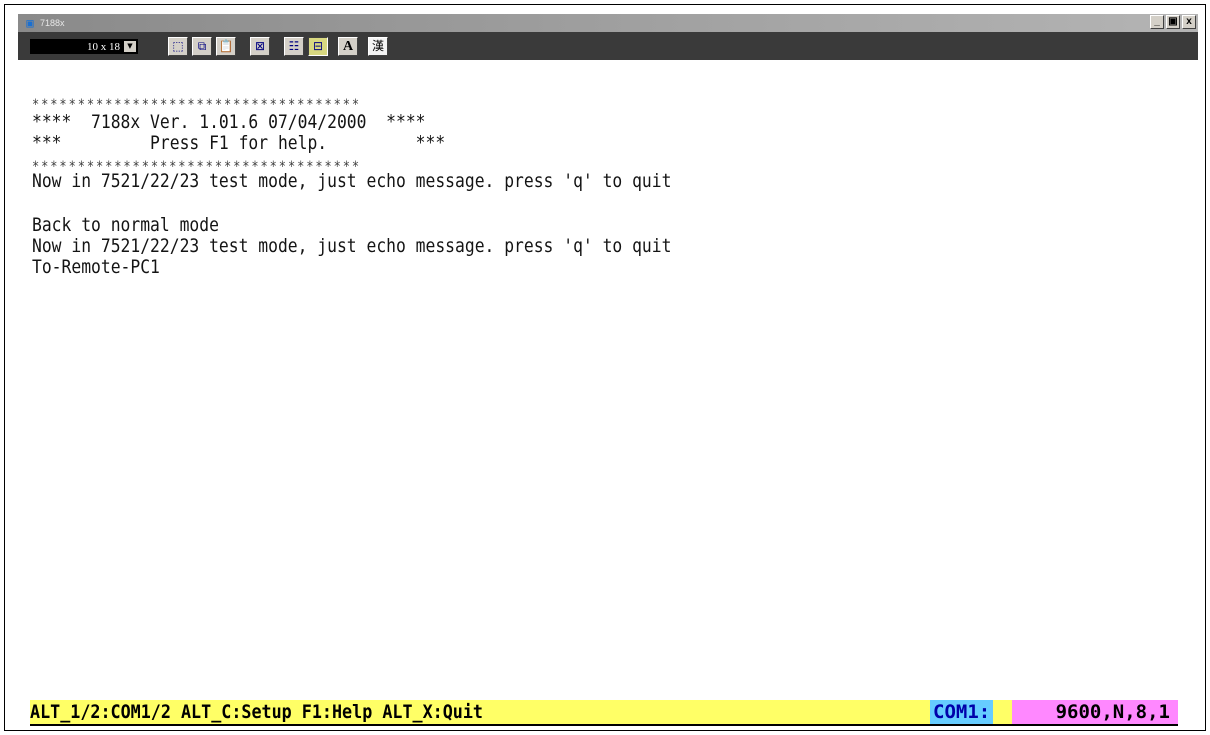 This screenshot has width=1210, height=735. What do you see at coordinates (378, 46) in the screenshot?
I see `kanji-icon: 漢` at bounding box center [378, 46].